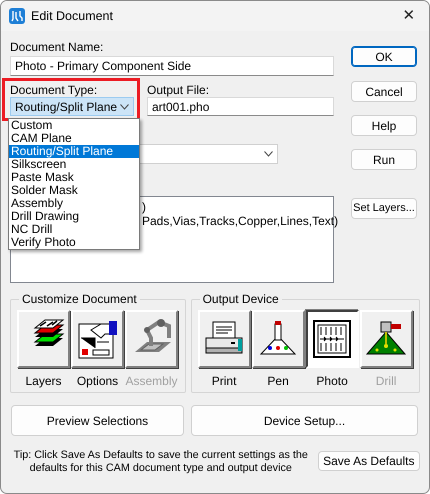  What do you see at coordinates (369, 461) in the screenshot?
I see `save-defaults-button: Save As Defaults` at bounding box center [369, 461].